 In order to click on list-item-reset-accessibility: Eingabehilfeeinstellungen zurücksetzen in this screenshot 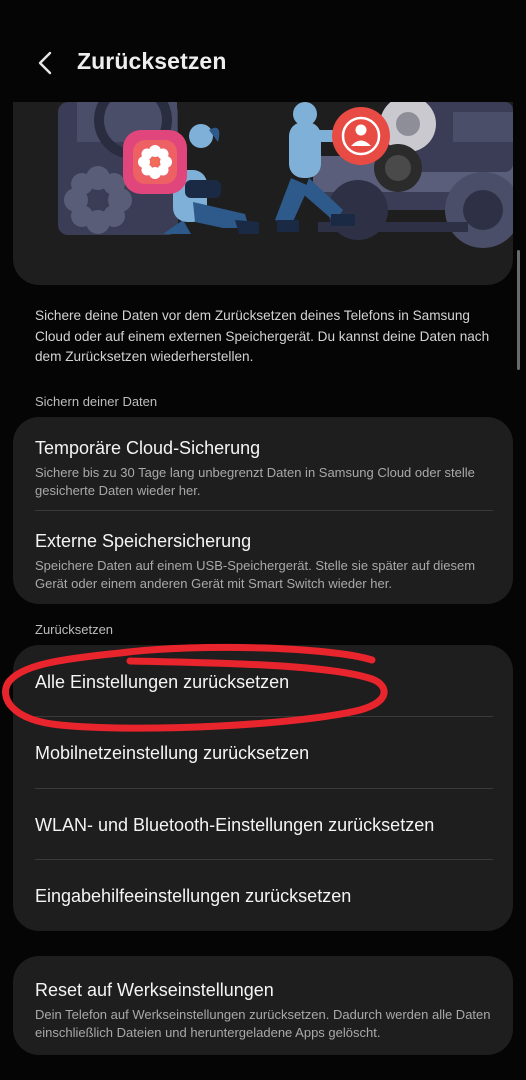, I will do `click(265, 896)`.